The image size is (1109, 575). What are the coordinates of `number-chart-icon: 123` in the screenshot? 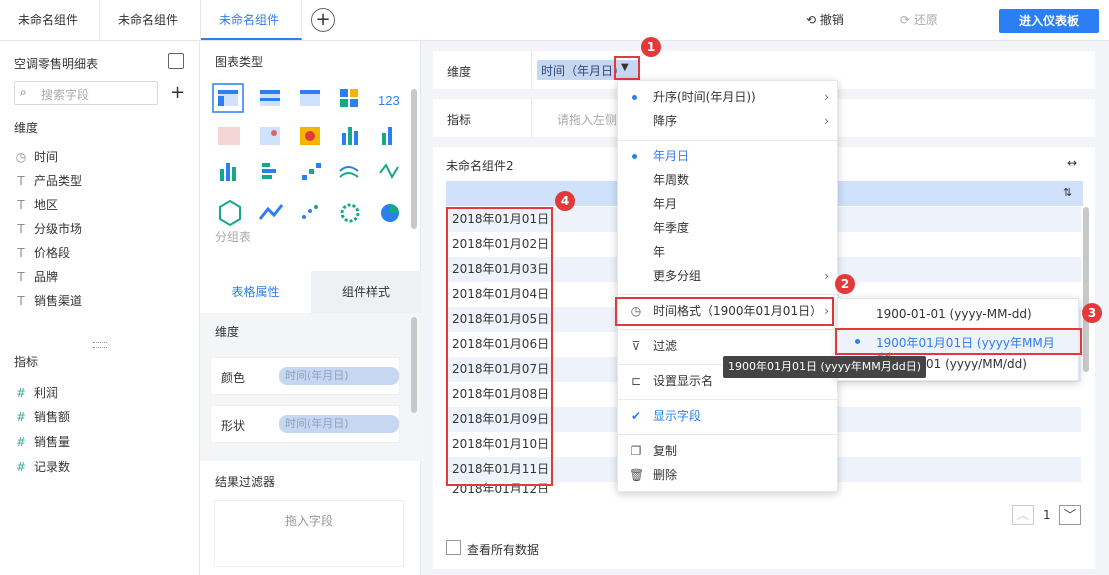 It's located at (389, 100).